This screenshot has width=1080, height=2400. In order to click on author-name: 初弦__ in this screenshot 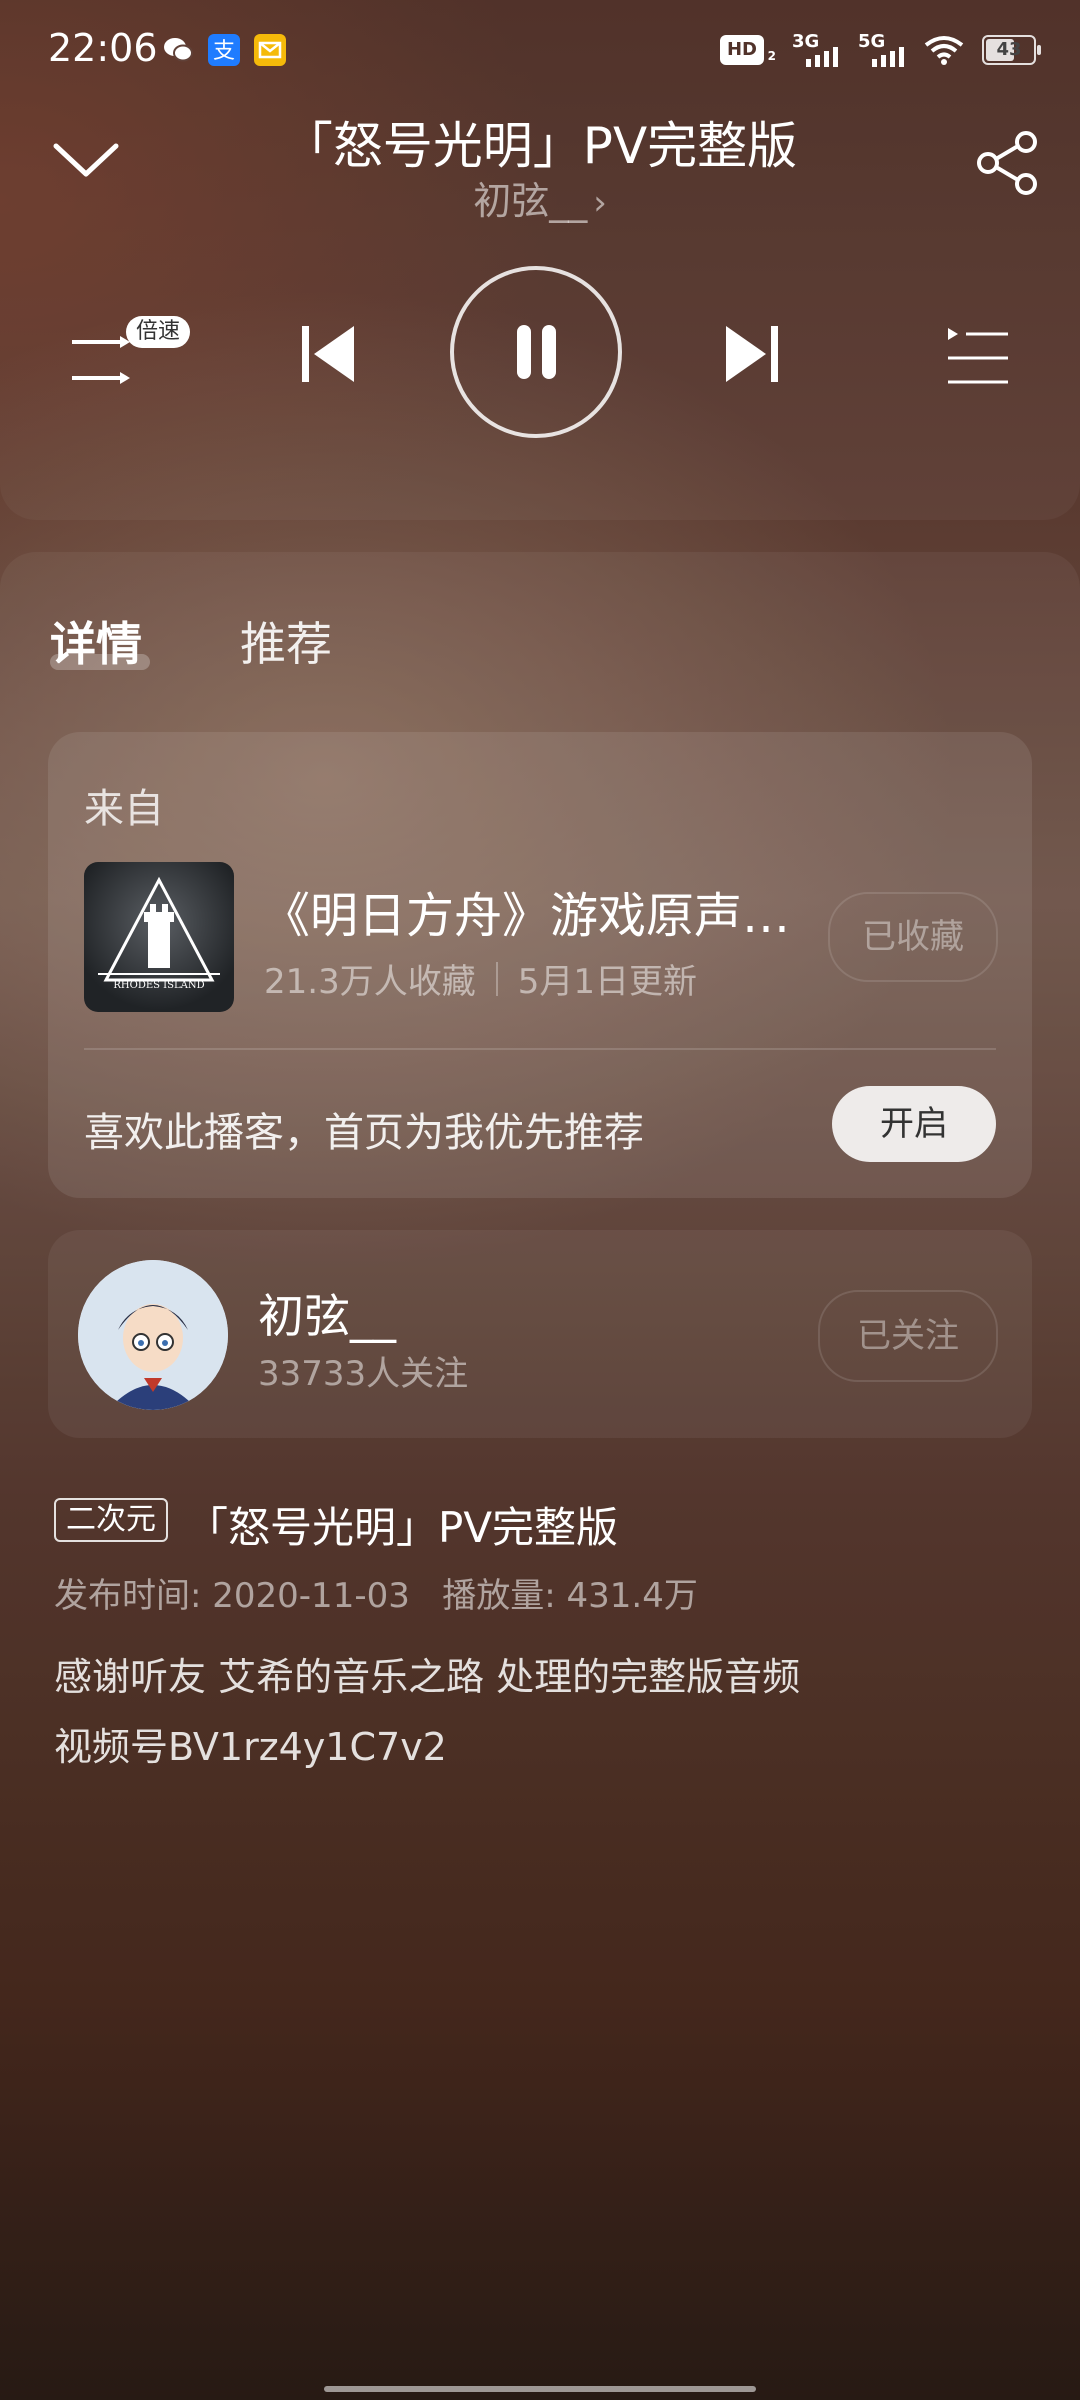, I will do `click(327, 1313)`.